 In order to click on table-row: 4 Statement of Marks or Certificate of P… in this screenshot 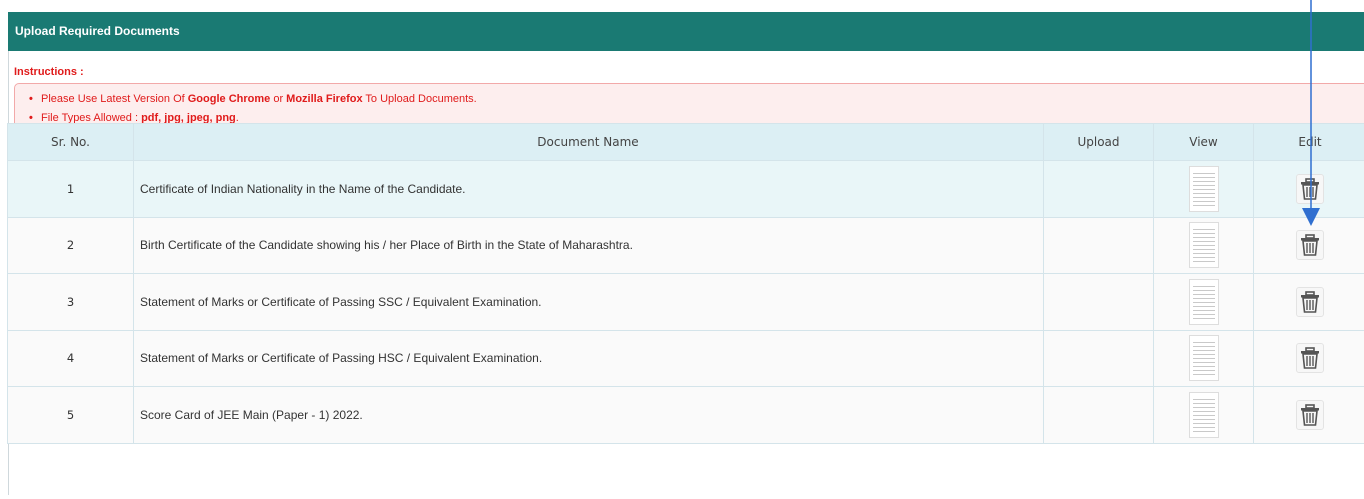, I will do `click(685, 358)`.